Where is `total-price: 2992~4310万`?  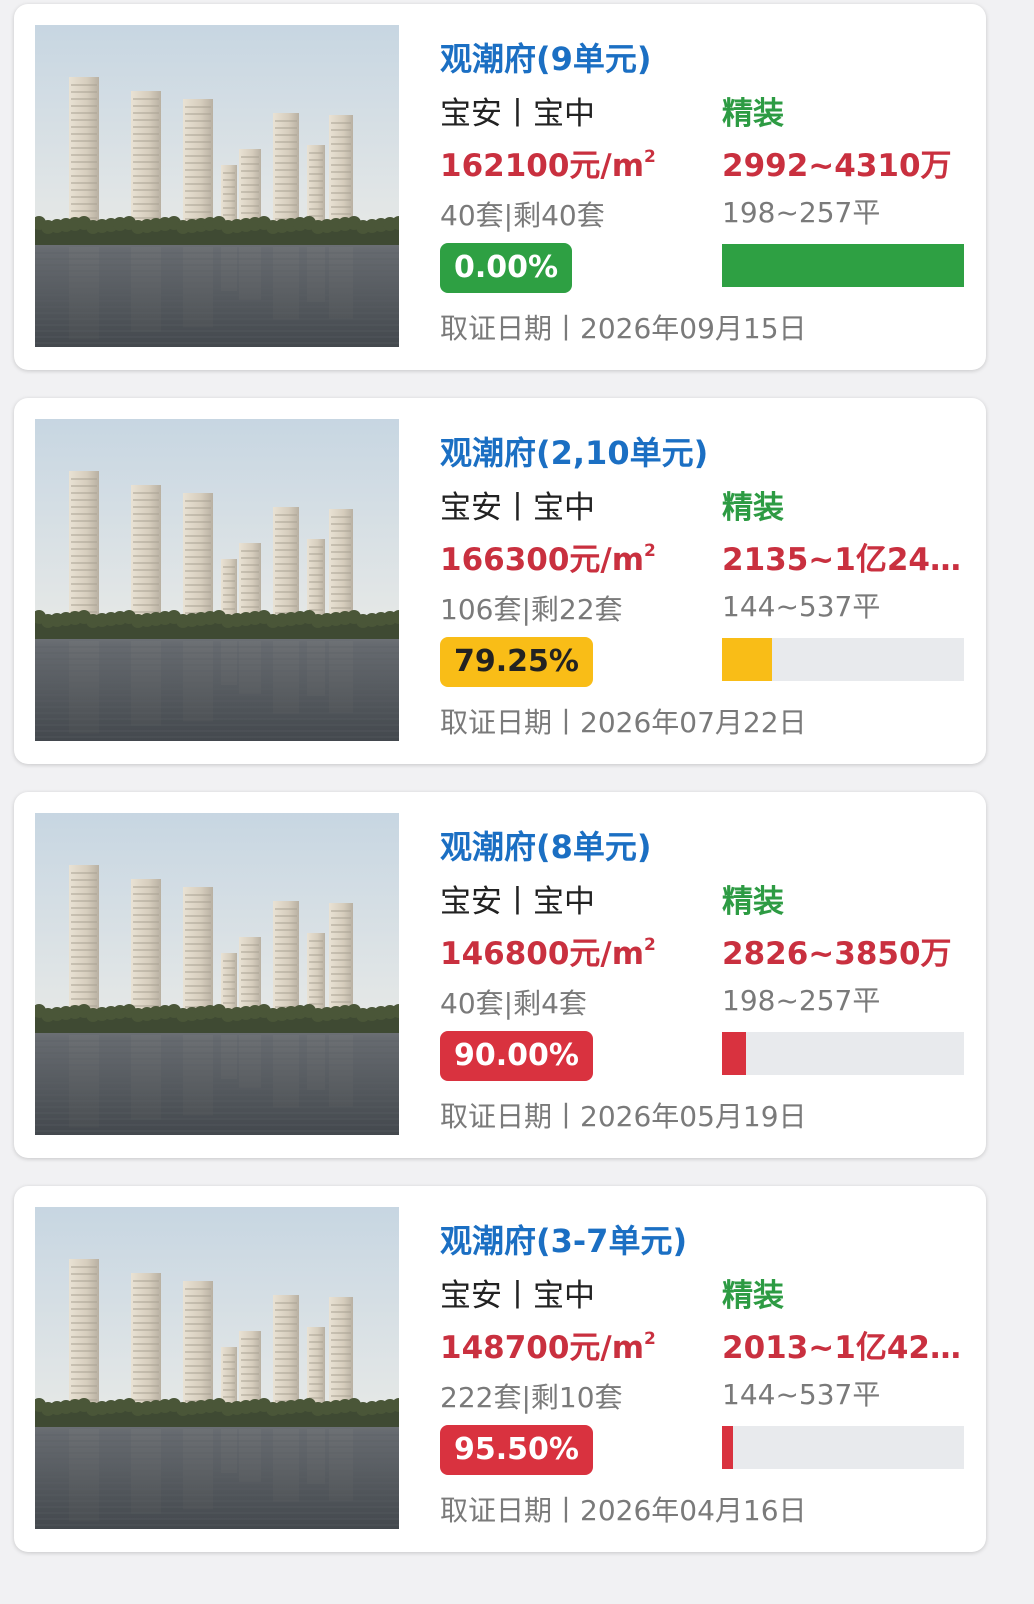 total-price: 2992~4310万 is located at coordinates (837, 166).